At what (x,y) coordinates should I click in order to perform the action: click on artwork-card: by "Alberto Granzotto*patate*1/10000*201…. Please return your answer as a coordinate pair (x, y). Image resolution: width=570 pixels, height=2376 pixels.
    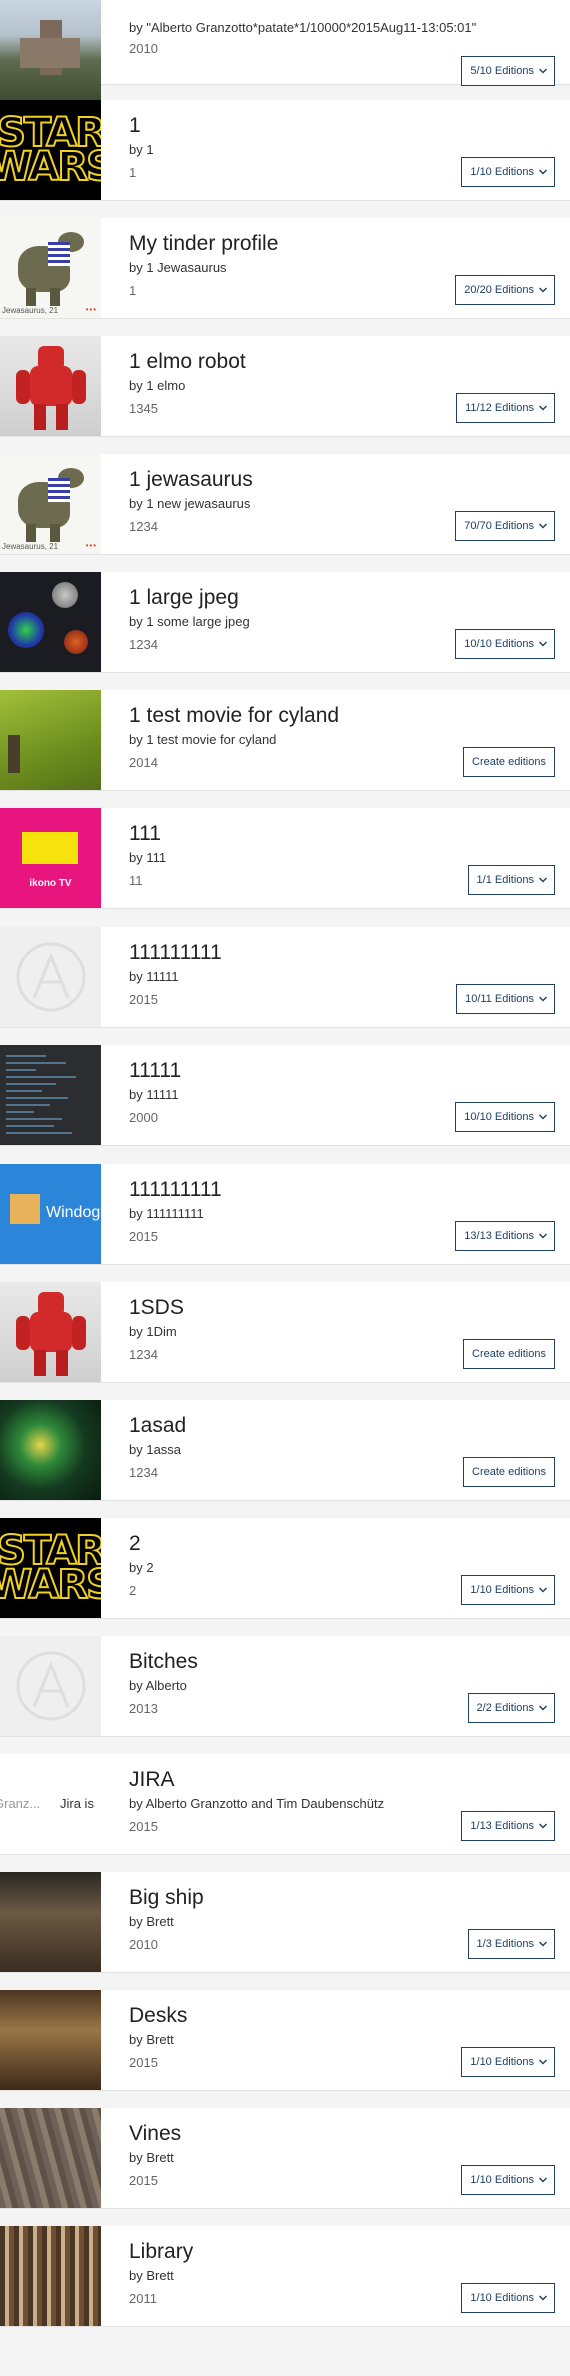
    Looking at the image, I should click on (285, 50).